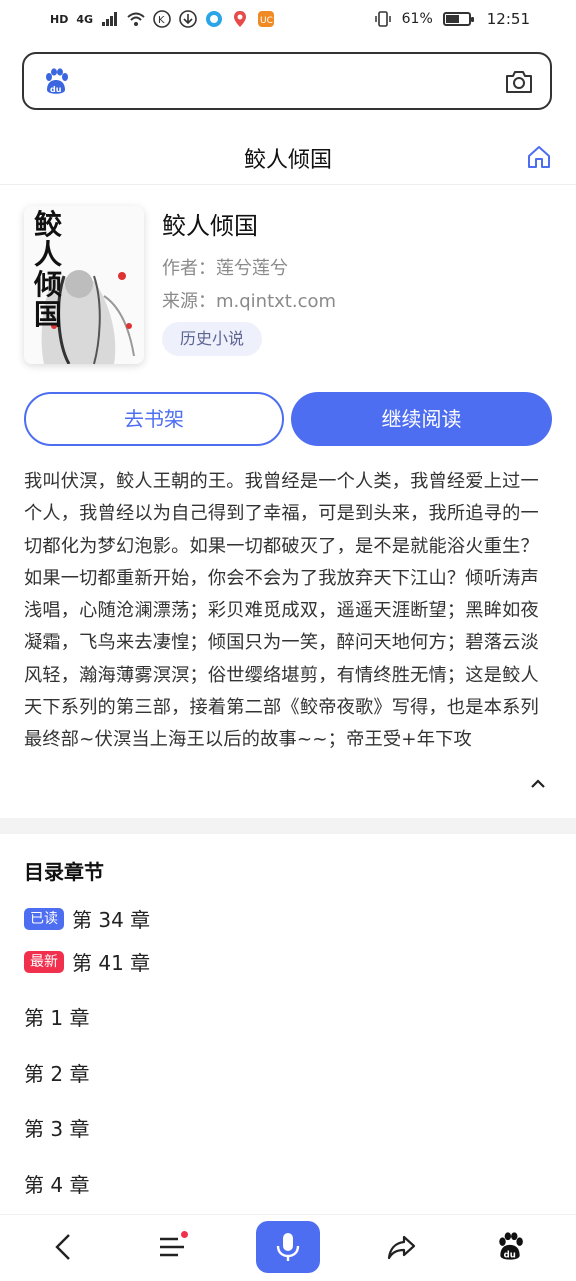  I want to click on book-source: 来源：m.qintxt.com, so click(249, 301).